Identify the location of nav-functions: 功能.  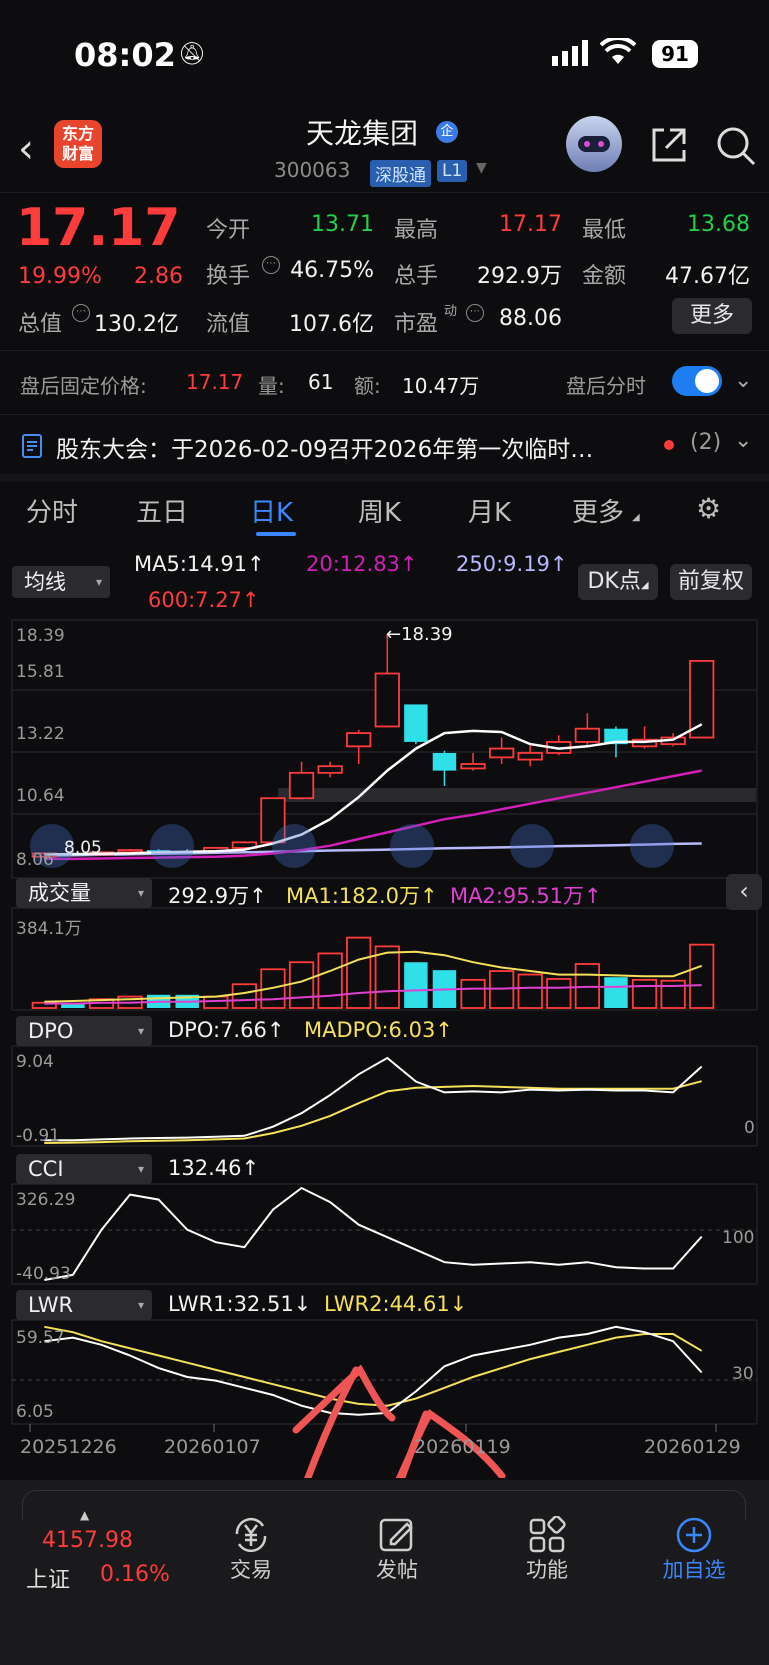
(547, 1549).